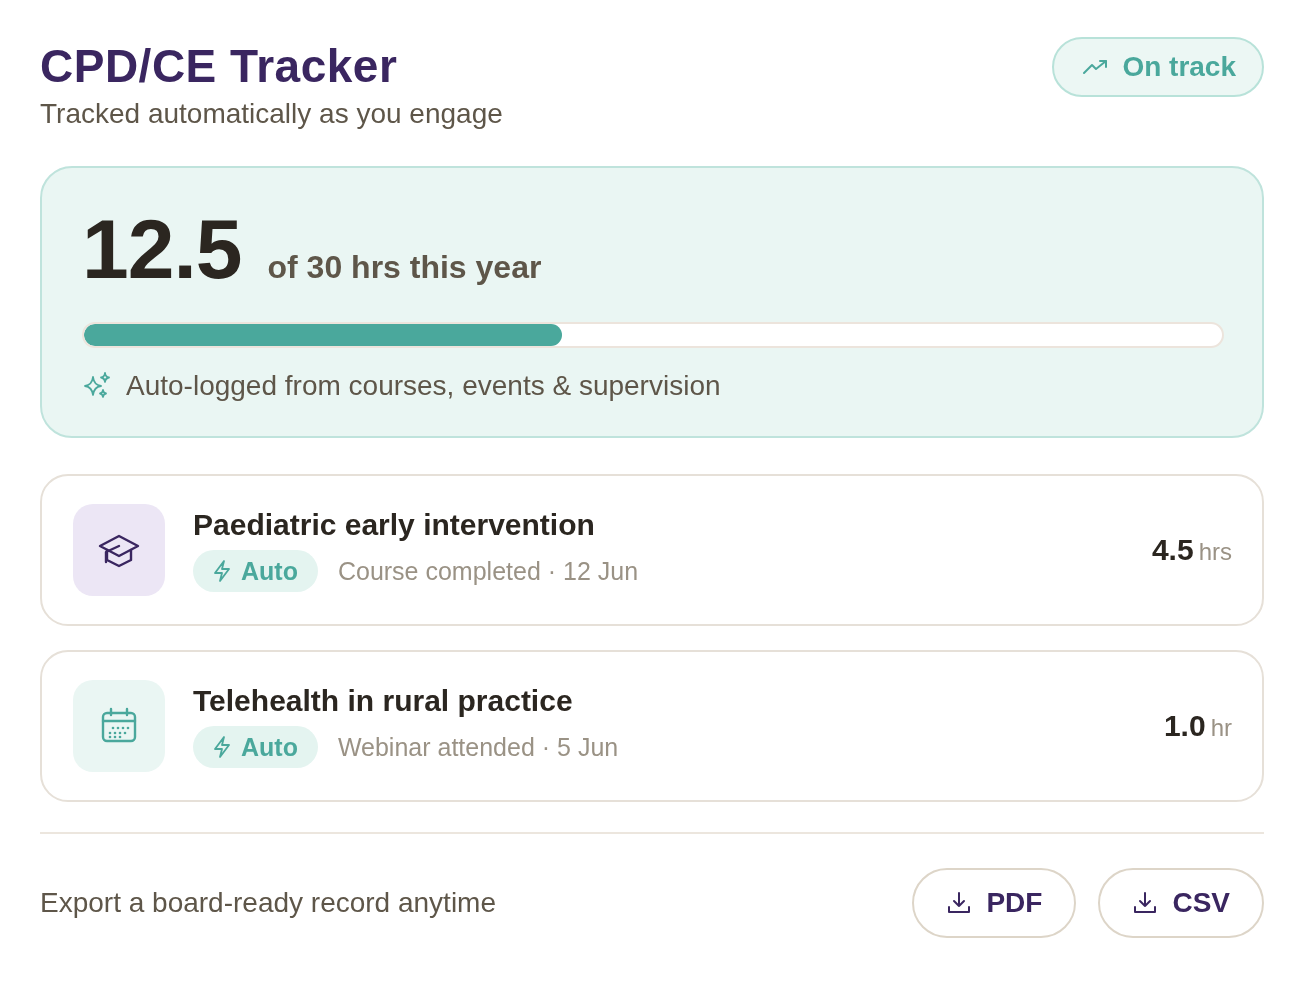  What do you see at coordinates (1181, 903) in the screenshot?
I see `export-button: CSV` at bounding box center [1181, 903].